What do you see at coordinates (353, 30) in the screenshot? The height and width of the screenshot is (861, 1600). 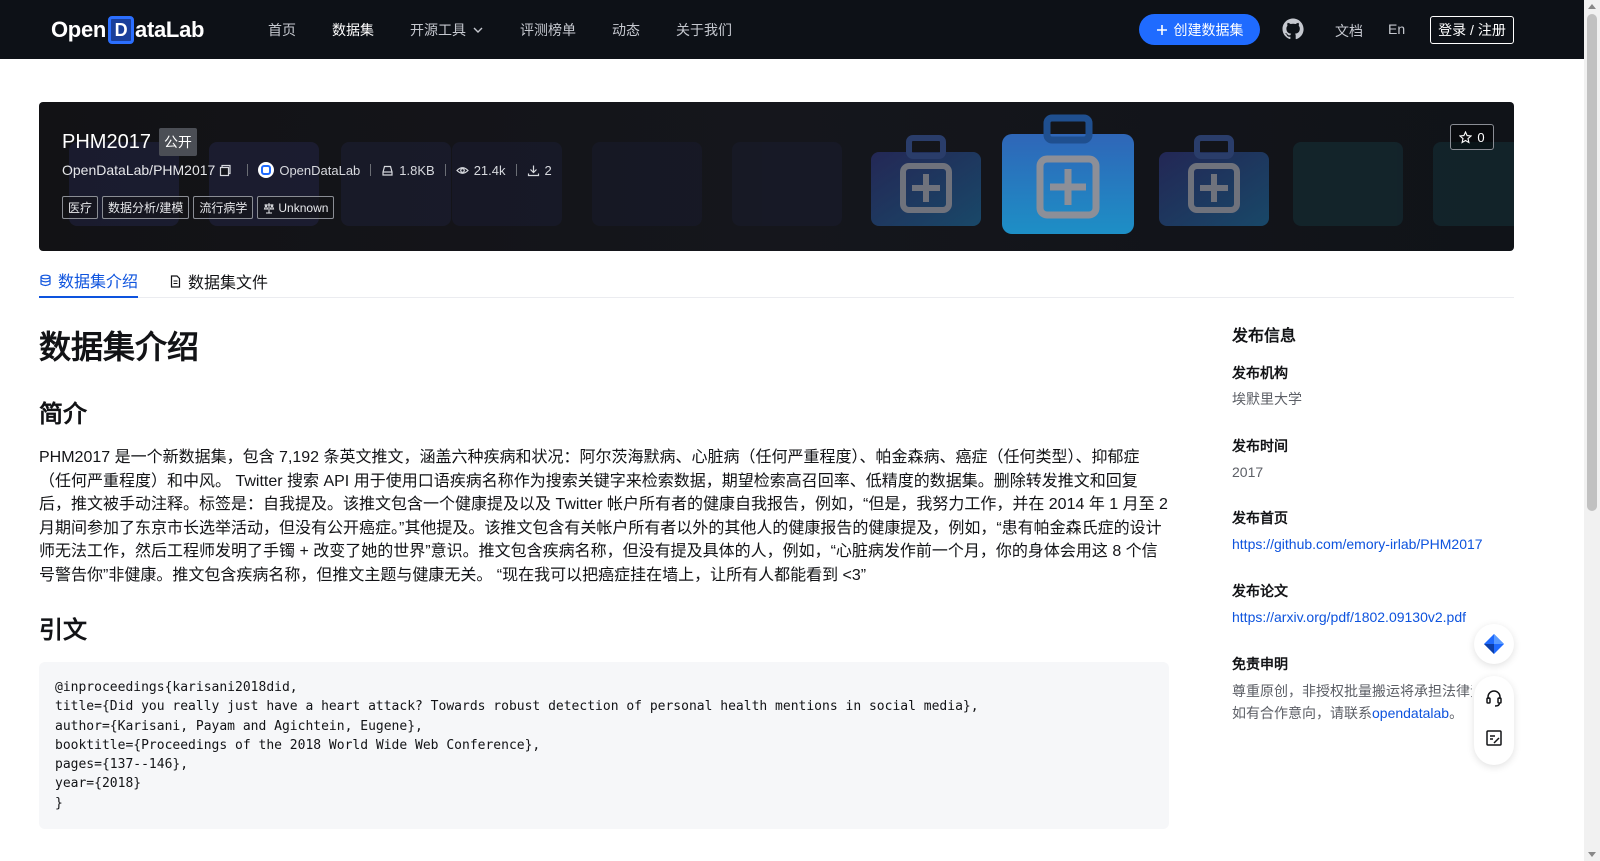 I see `nav-item-datasets: 数据集` at bounding box center [353, 30].